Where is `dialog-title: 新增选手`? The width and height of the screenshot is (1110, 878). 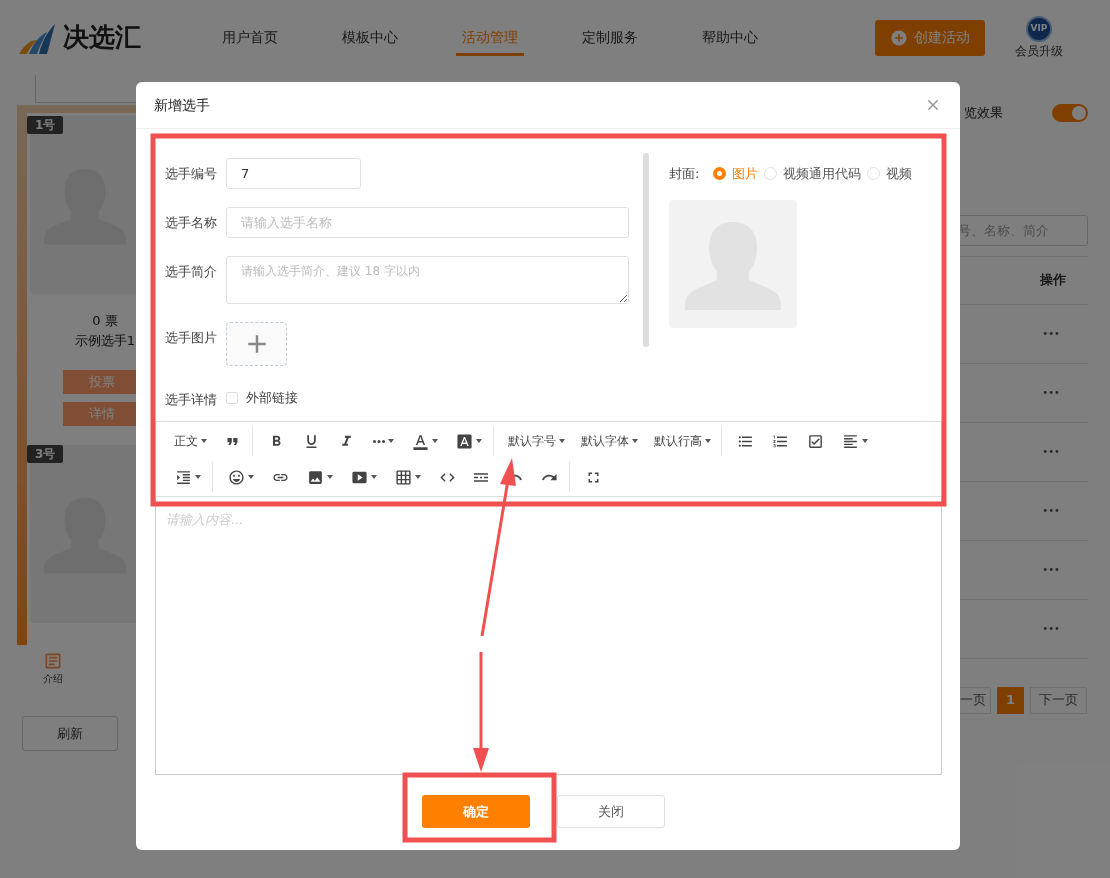
dialog-title: 新增选手 is located at coordinates (182, 105).